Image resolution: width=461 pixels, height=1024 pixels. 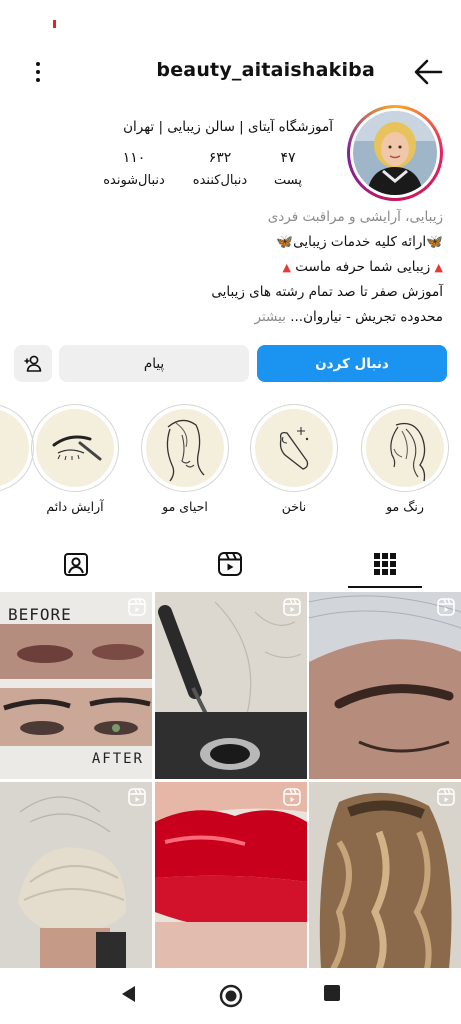 I want to click on tagged-icon, so click(x=76, y=564).